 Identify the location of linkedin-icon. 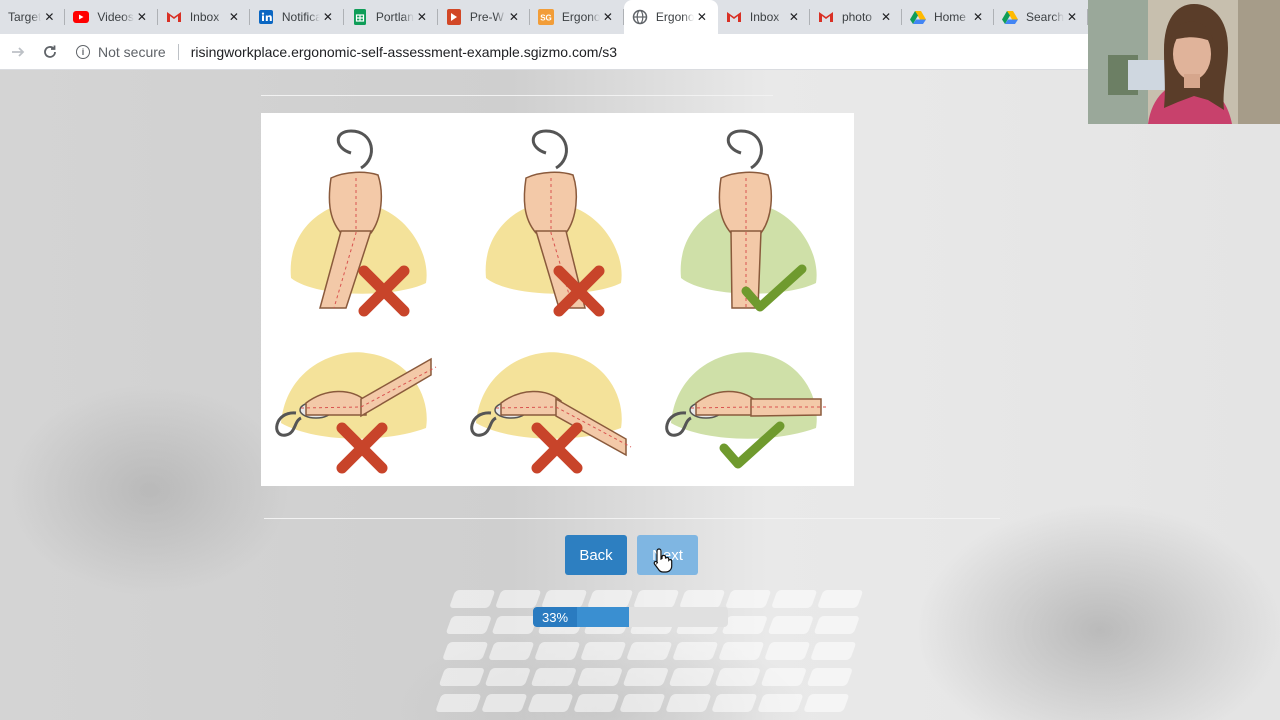
(266, 17).